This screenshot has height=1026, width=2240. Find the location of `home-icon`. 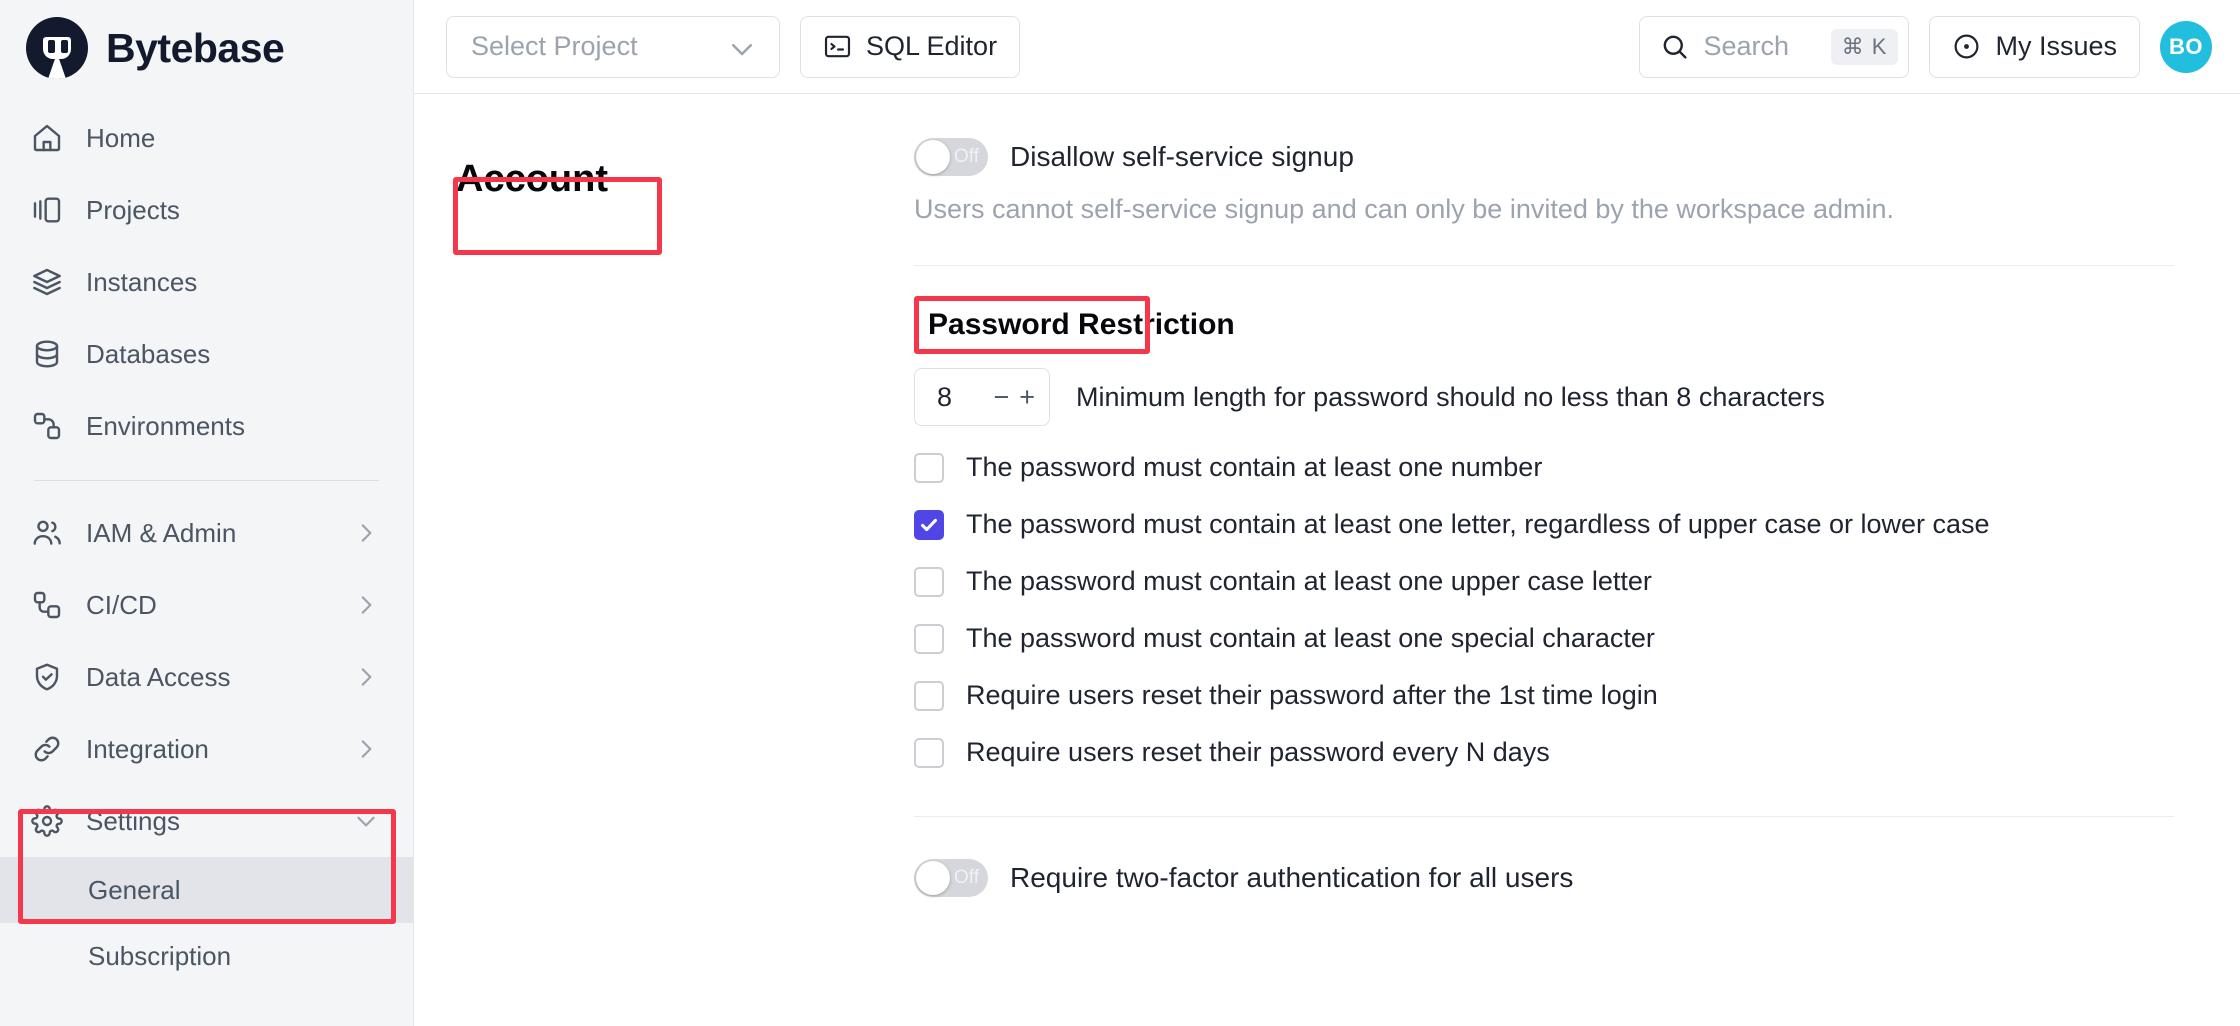

home-icon is located at coordinates (47, 138).